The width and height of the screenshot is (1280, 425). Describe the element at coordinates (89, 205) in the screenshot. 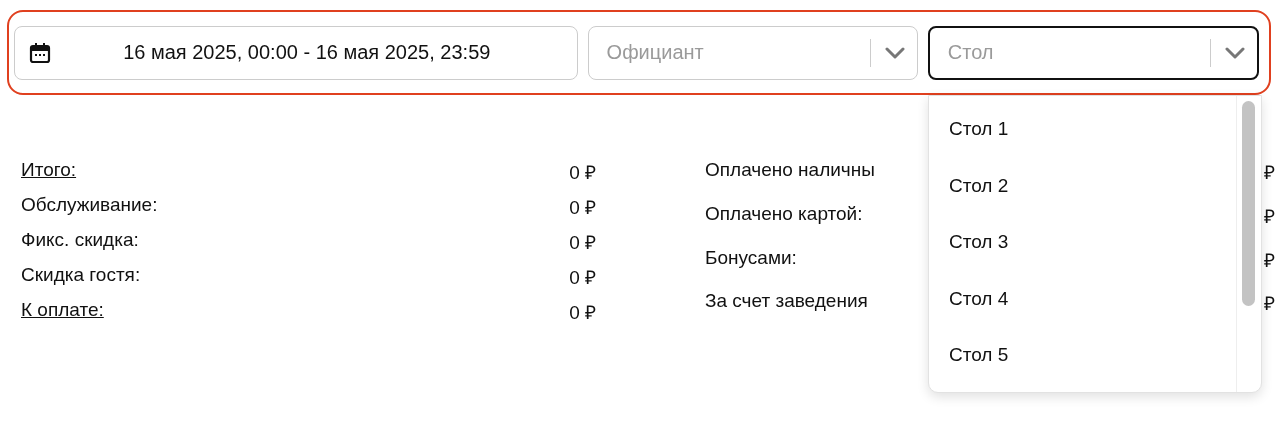

I see `summary-label: Обслуживание:` at that location.